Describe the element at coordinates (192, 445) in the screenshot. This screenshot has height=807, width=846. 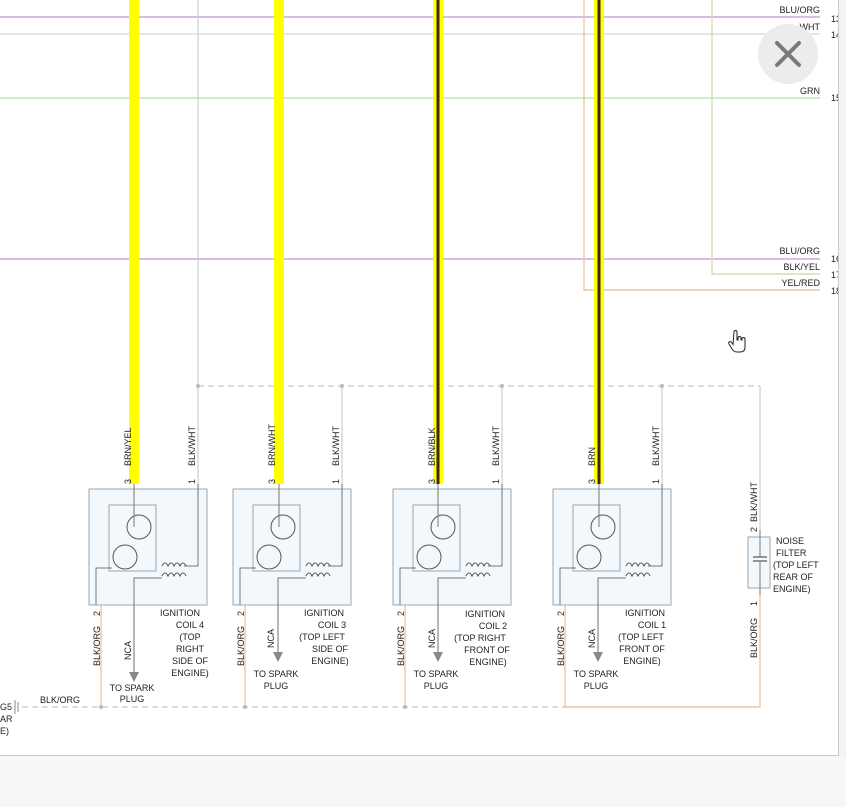
I see `coil-4-wire1: BLK/WHT` at that location.